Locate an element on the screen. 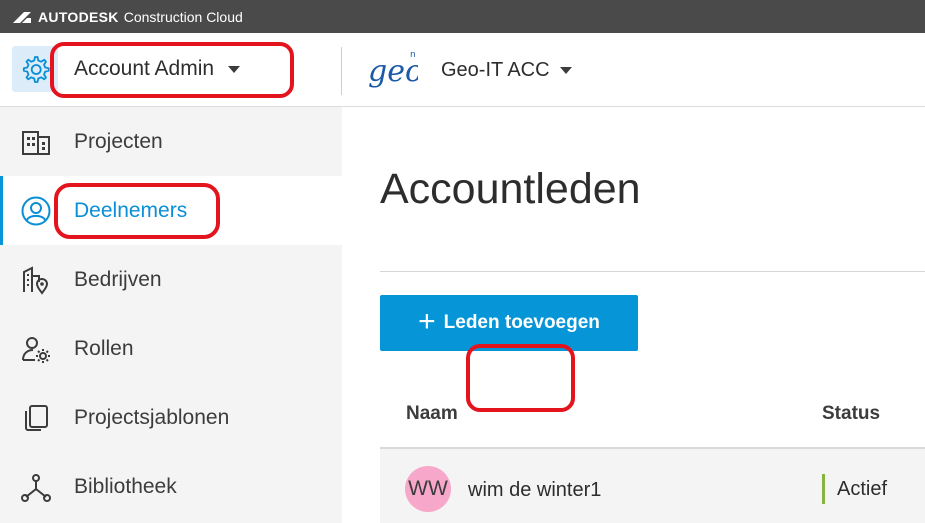  avatar: WW is located at coordinates (428, 489).